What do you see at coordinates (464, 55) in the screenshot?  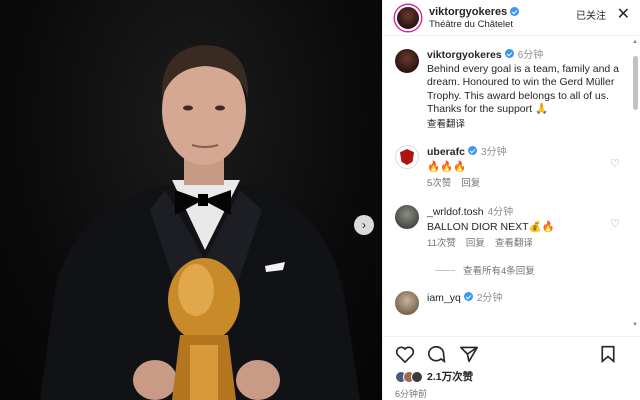 I see `caption-username: viktorgyokeres` at bounding box center [464, 55].